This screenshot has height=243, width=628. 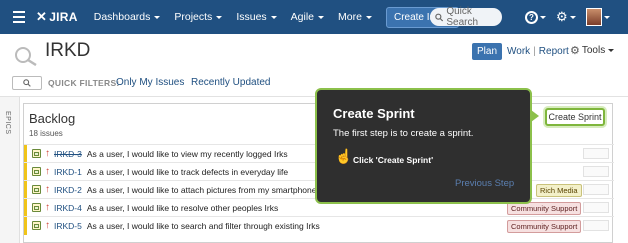 I want to click on quick-filters-label: QUICK FILTERS:, so click(x=84, y=83).